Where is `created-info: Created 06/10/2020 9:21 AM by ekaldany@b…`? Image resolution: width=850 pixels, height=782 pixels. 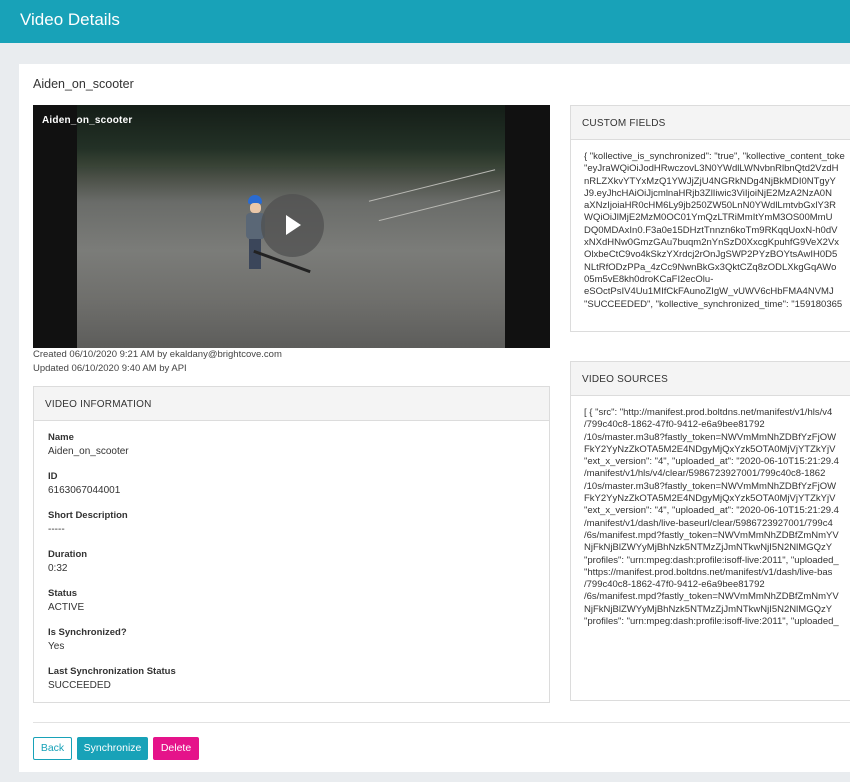 created-info: Created 06/10/2020 9:21 AM by ekaldany@b… is located at coordinates (157, 354).